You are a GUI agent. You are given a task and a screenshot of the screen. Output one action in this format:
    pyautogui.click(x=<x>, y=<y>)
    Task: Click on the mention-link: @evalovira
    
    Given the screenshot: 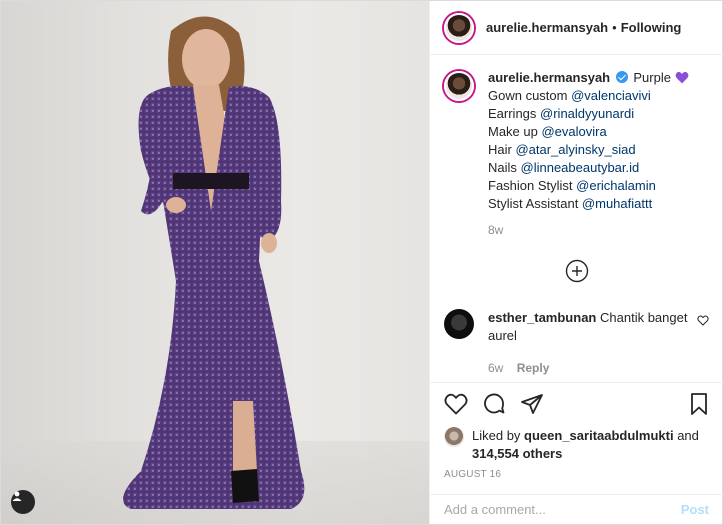 What is the action you would take?
    pyautogui.click(x=573, y=131)
    